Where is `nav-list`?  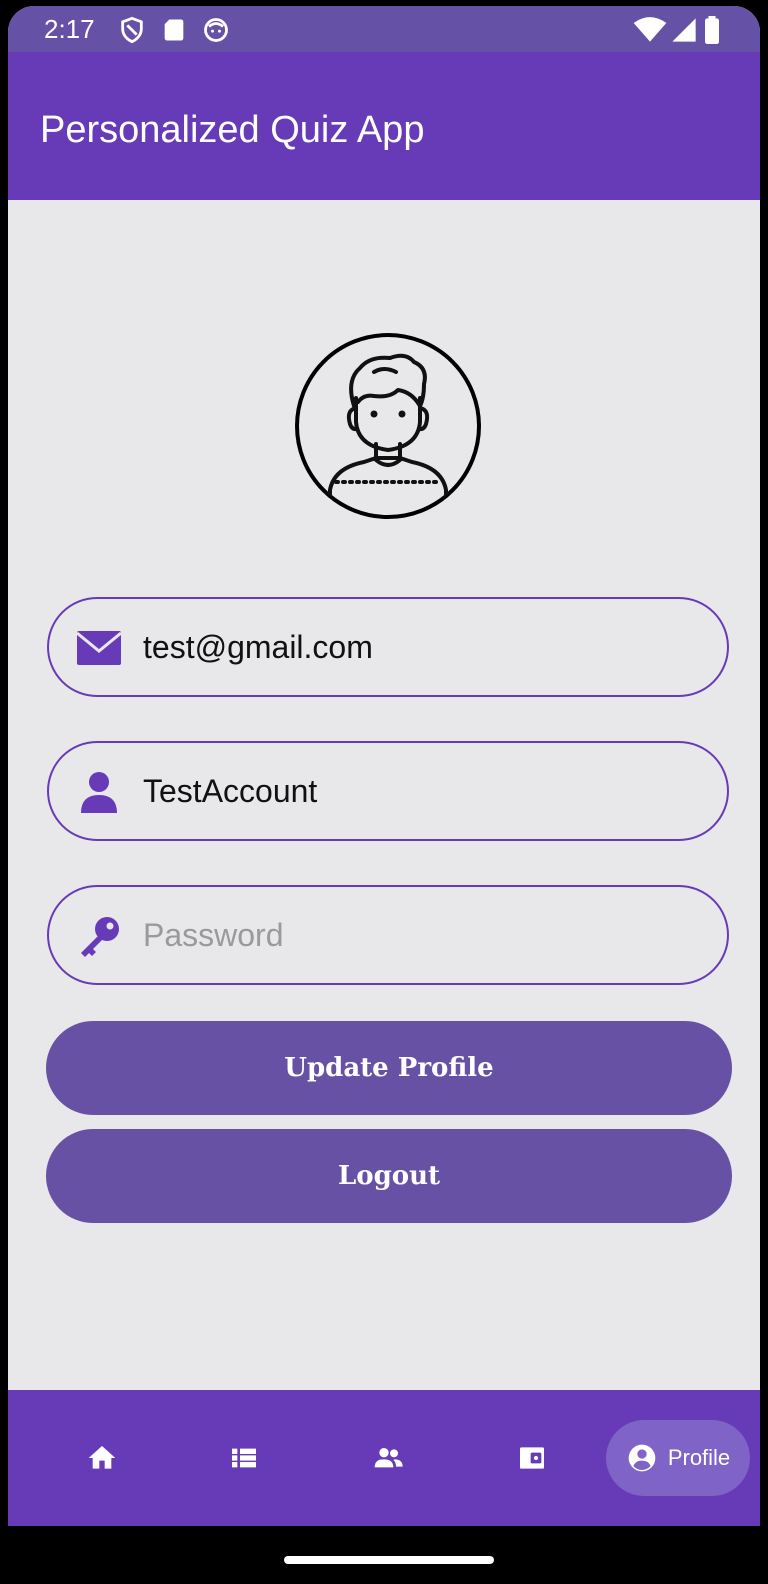 nav-list is located at coordinates (244, 1458).